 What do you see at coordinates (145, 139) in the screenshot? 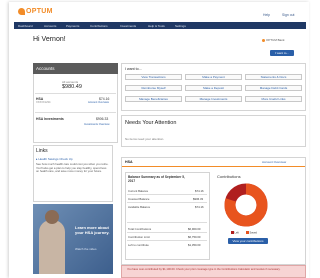
I see `needs-attention-body: No items need your attention.` at bounding box center [145, 139].